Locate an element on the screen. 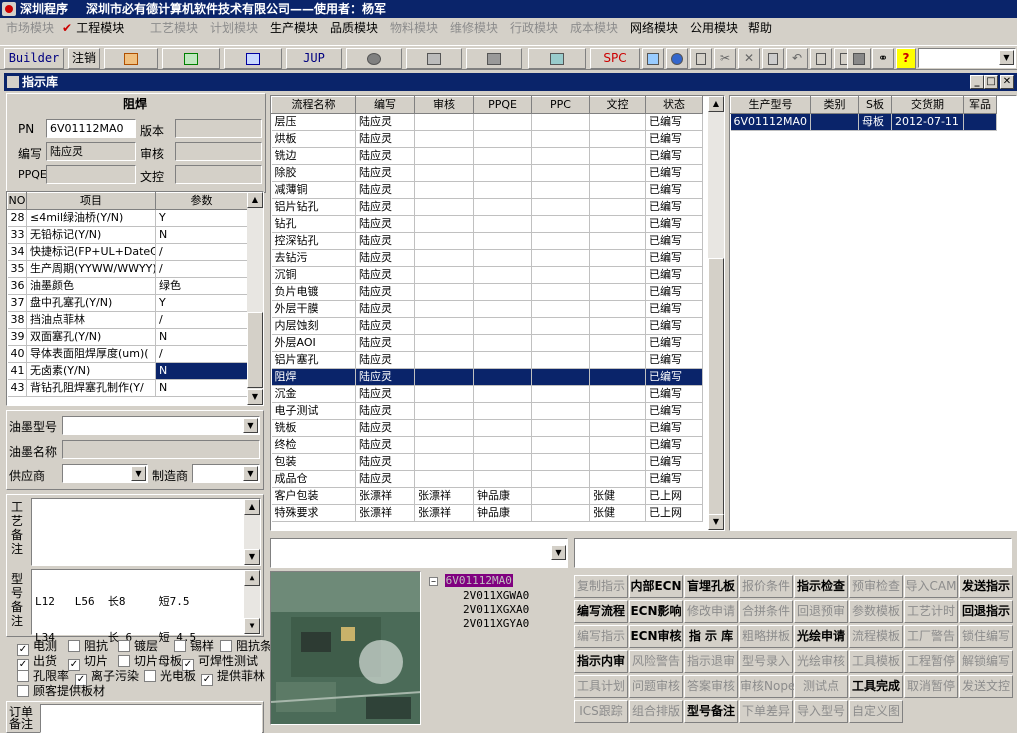 The image size is (1017, 733). ink-model-select: ▼ is located at coordinates (161, 425).